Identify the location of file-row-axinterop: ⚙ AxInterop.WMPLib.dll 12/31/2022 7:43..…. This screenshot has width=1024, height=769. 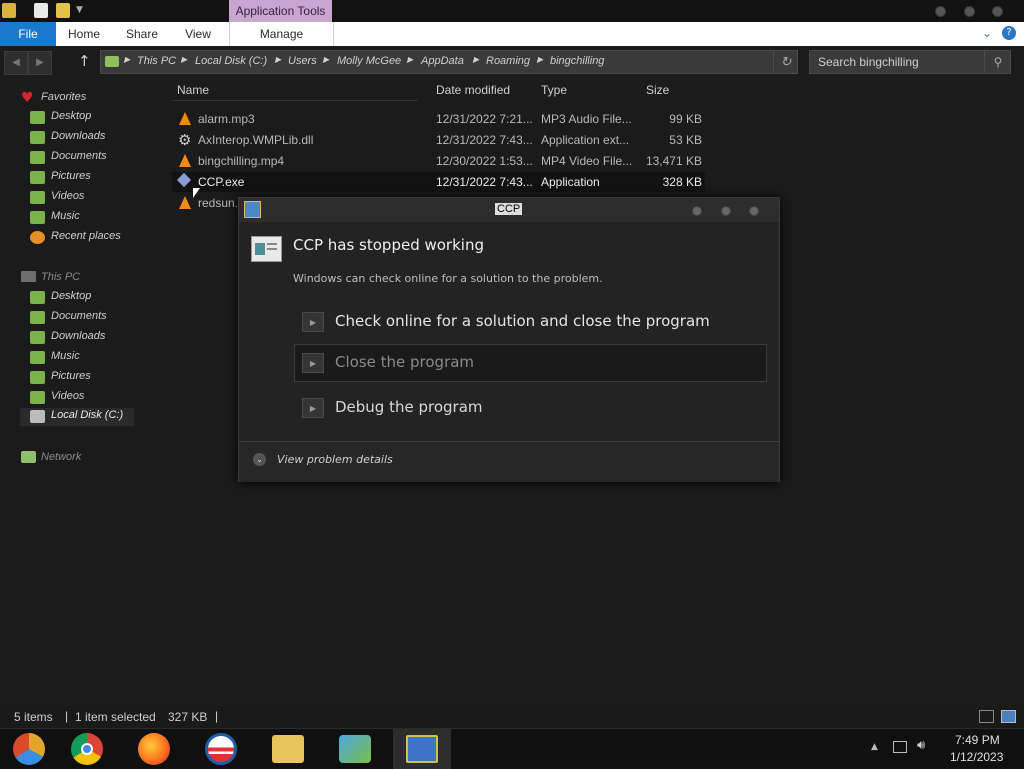
(438, 140).